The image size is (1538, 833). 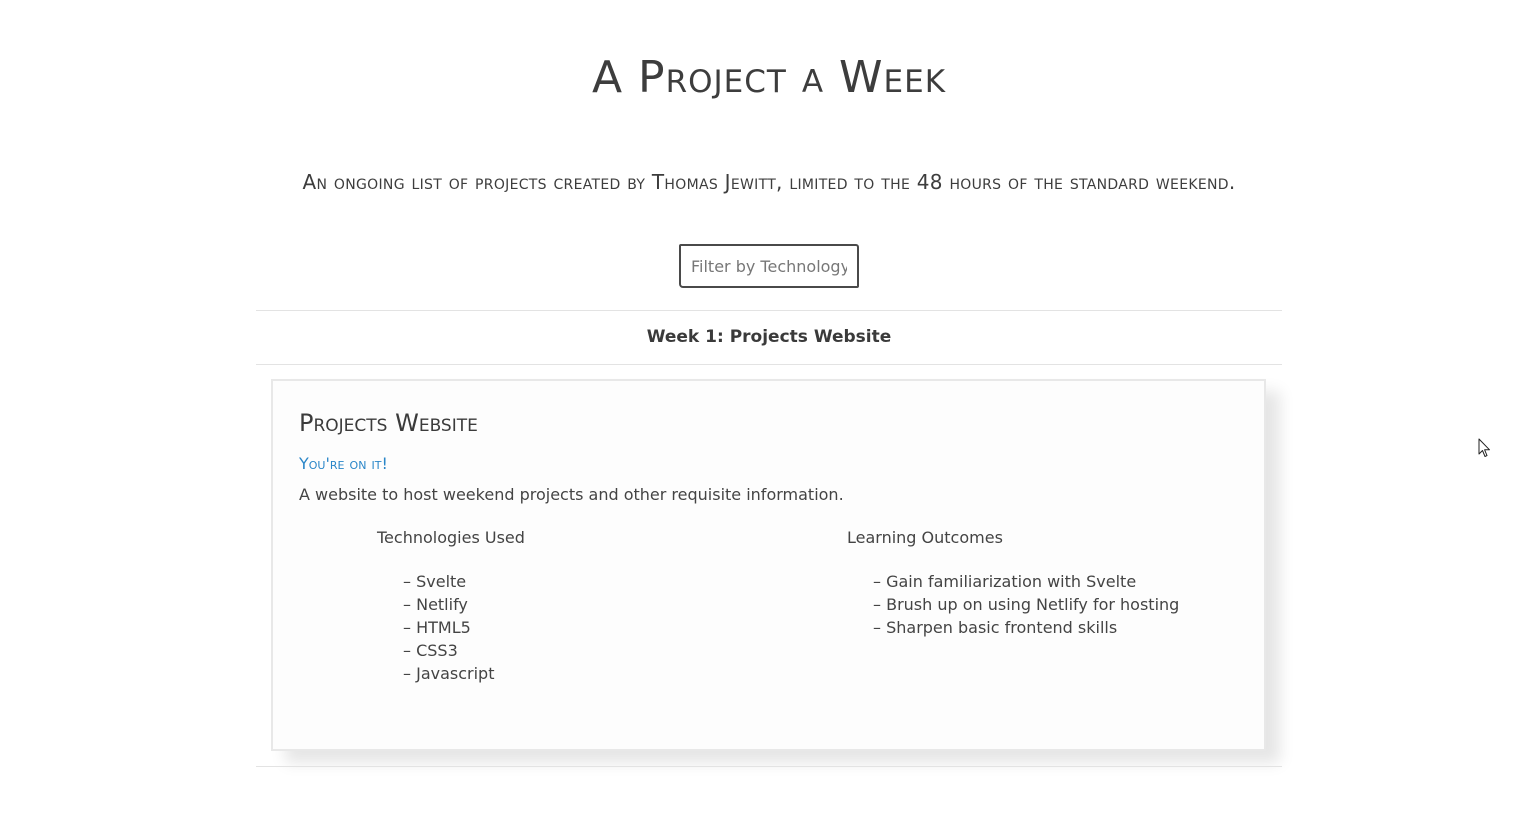 What do you see at coordinates (1026, 581) in the screenshot?
I see `outcome-item: Gain familiarization with Svelte` at bounding box center [1026, 581].